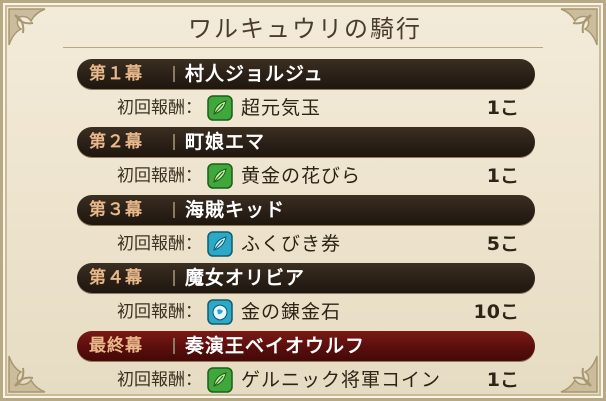 This screenshot has width=606, height=401. I want to click on chapter-header: 第１幕 村人ジョルジュ, so click(306, 74).